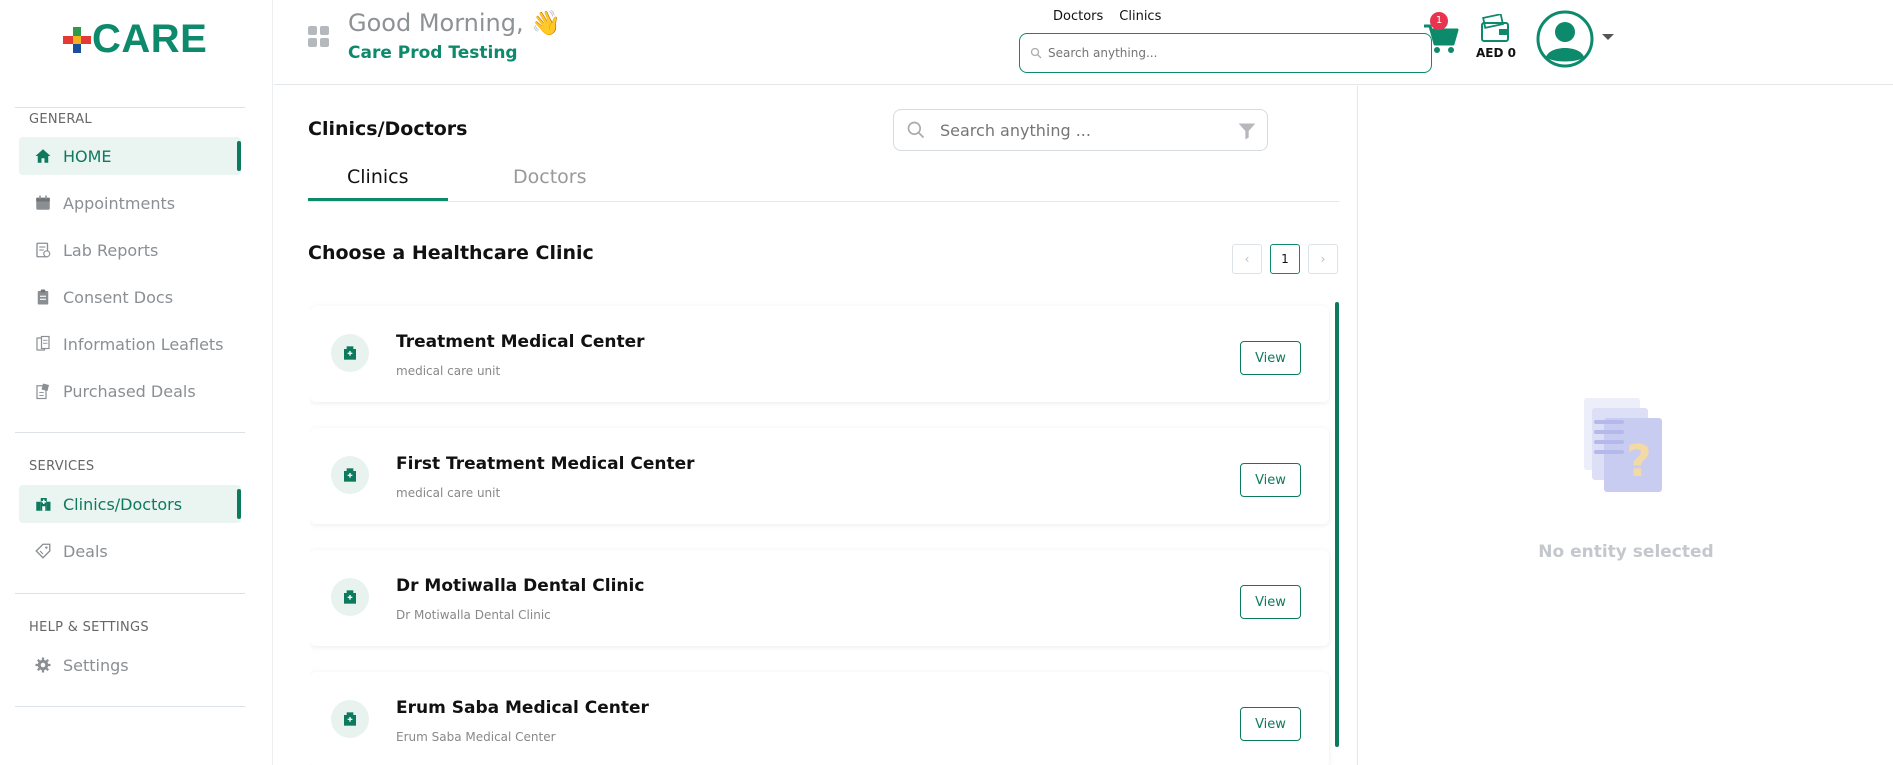  Describe the element at coordinates (1337, 524) in the screenshot. I see `list-scrollbar` at that location.